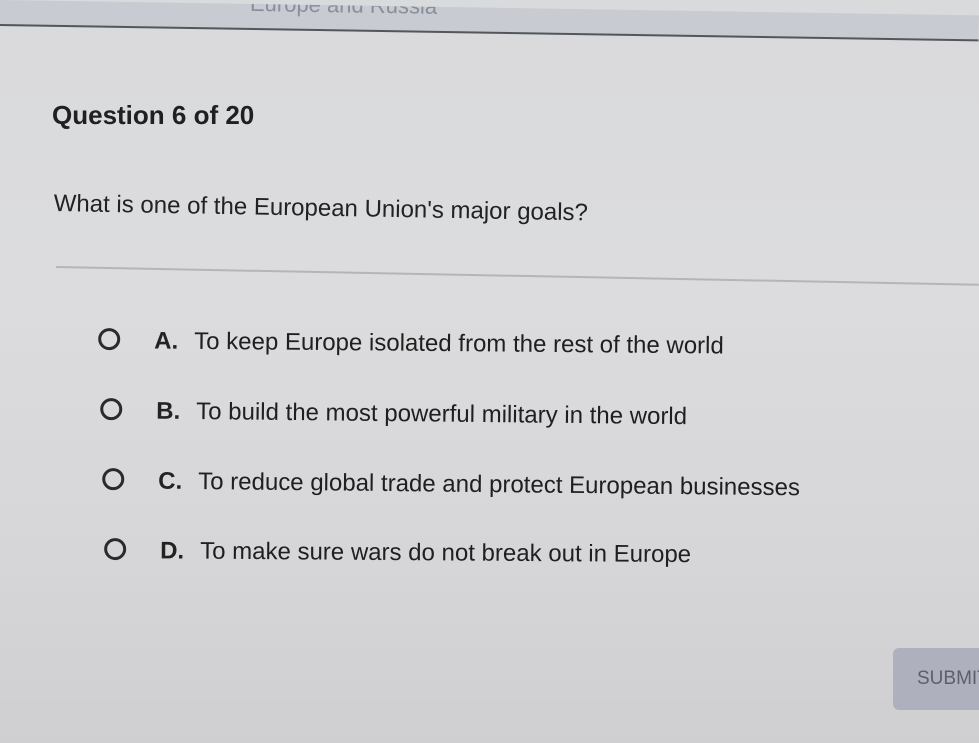 Image resolution: width=979 pixels, height=743 pixels. Describe the element at coordinates (172, 551) in the screenshot. I see `option-letter: D.` at that location.